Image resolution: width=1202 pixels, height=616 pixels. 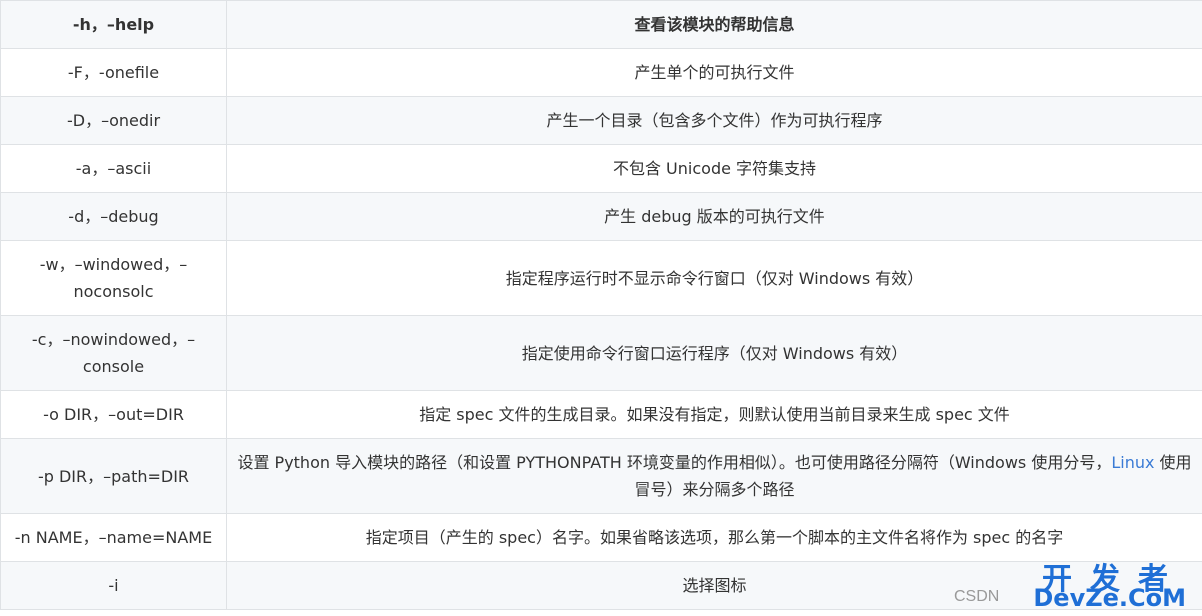 What do you see at coordinates (113, 168) in the screenshot?
I see `option-cell: -a，–ascii` at bounding box center [113, 168].